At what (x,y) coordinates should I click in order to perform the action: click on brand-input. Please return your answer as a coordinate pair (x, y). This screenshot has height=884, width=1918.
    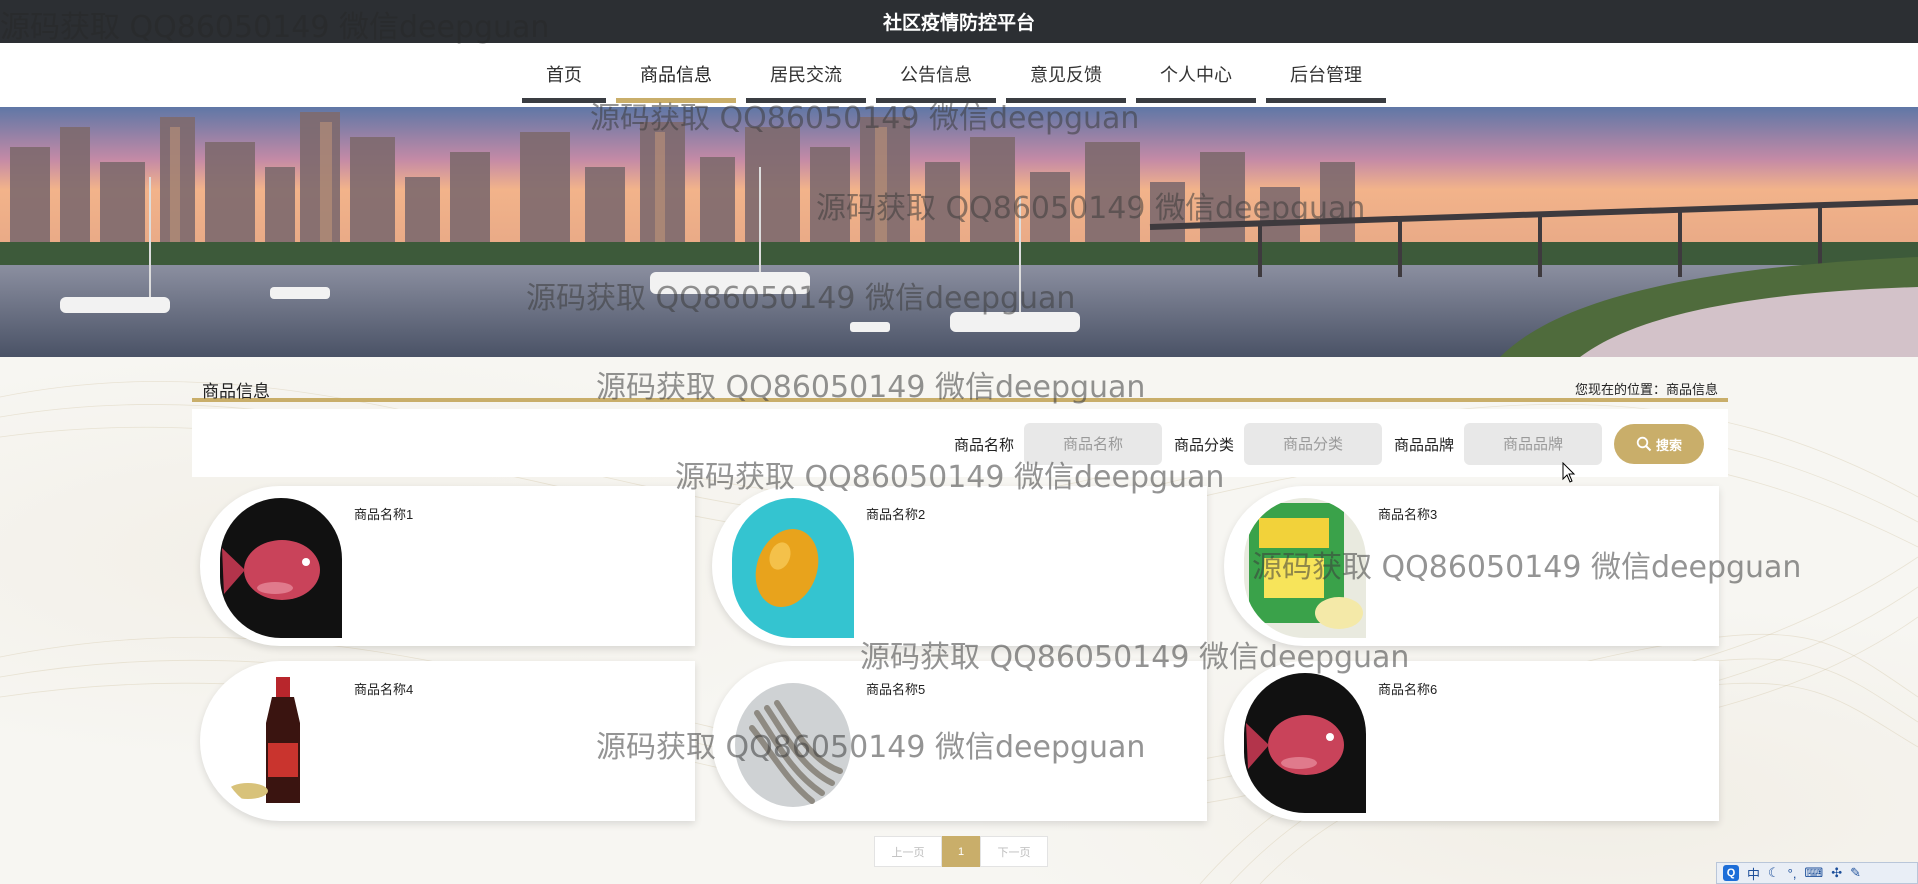
    Looking at the image, I should click on (1533, 444).